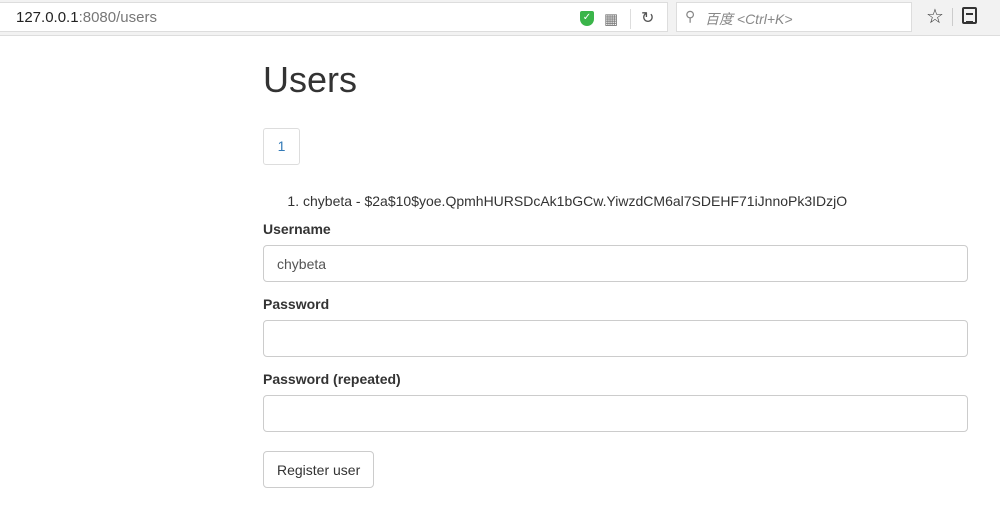  Describe the element at coordinates (319, 469) in the screenshot. I see `register-user-button: Register user` at that location.